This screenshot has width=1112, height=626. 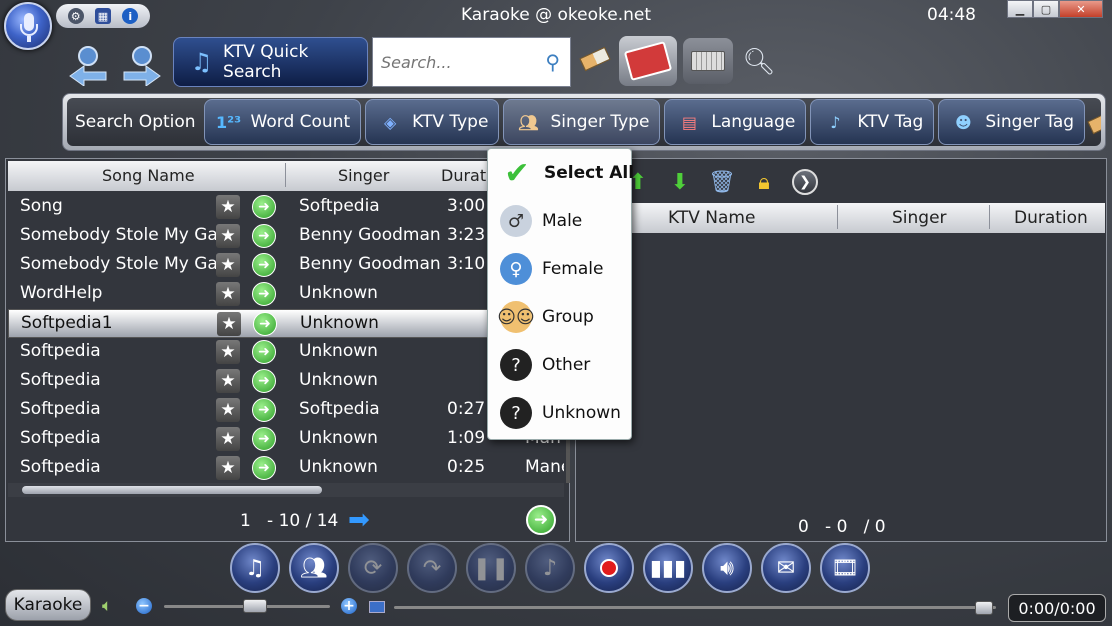 What do you see at coordinates (270, 62) in the screenshot?
I see `ktv-quick-search-button: ♫ KTV Quick Search` at bounding box center [270, 62].